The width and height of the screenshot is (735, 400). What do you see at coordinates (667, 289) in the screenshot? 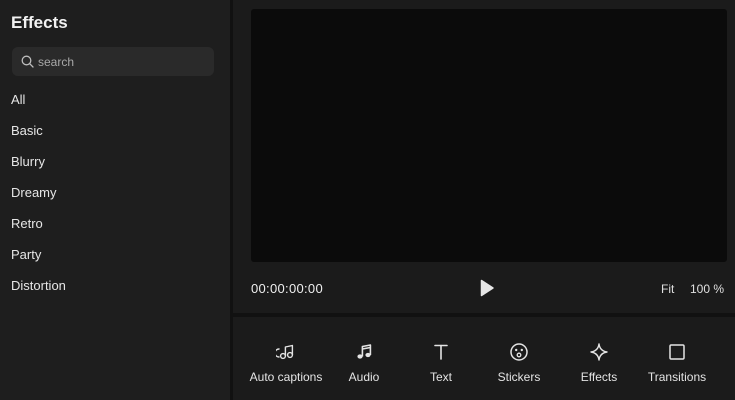
I see `fit-button: Fit` at bounding box center [667, 289].